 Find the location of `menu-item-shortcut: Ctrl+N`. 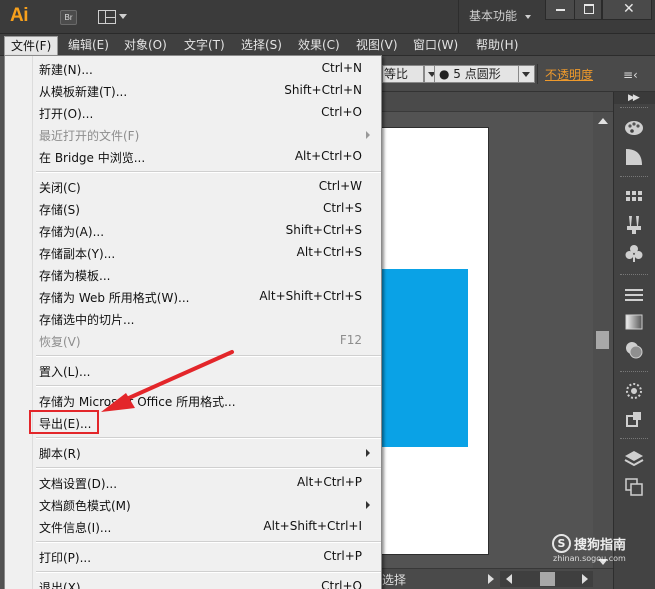

menu-item-shortcut: Ctrl+N is located at coordinates (341, 68).